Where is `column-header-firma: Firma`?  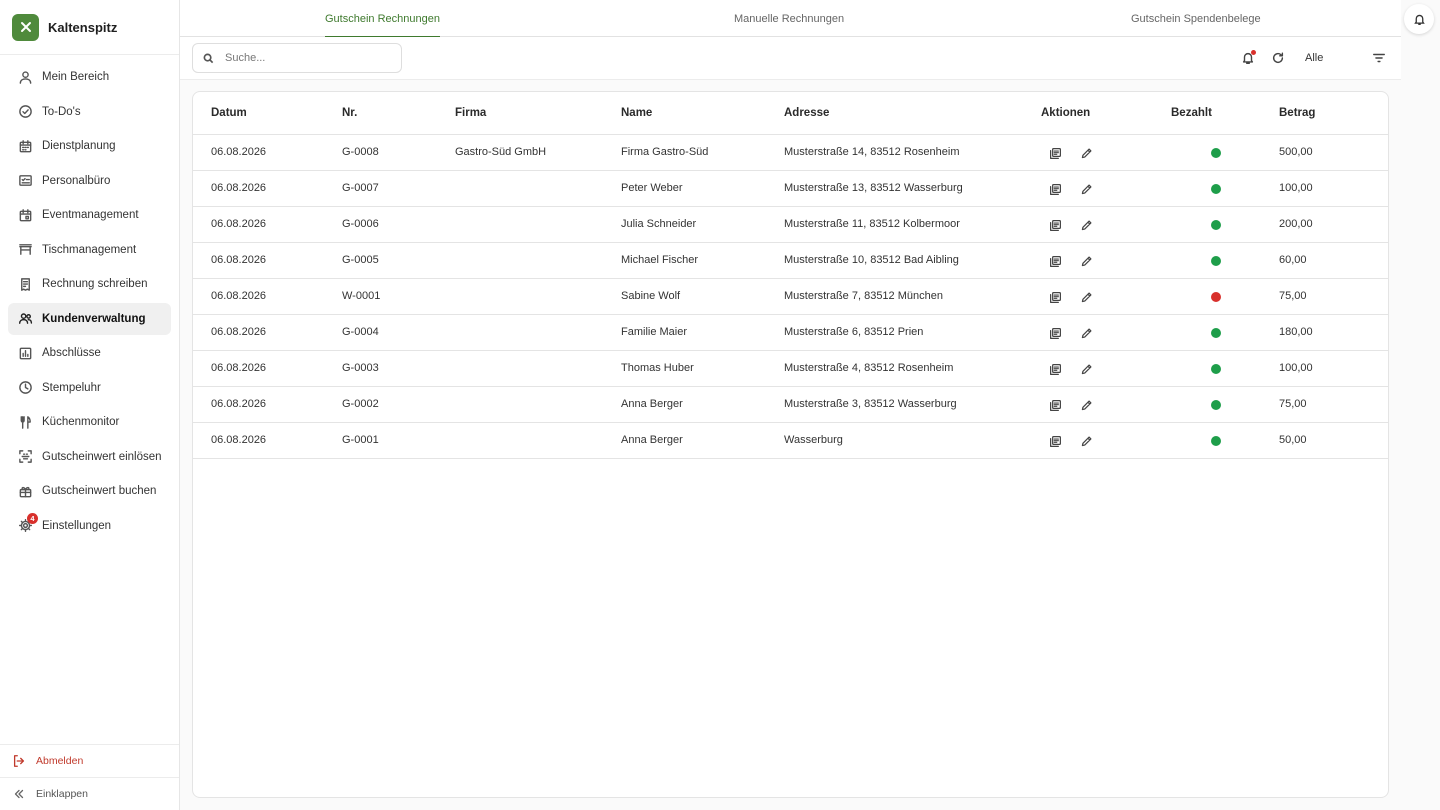
column-header-firma: Firma is located at coordinates (470, 113).